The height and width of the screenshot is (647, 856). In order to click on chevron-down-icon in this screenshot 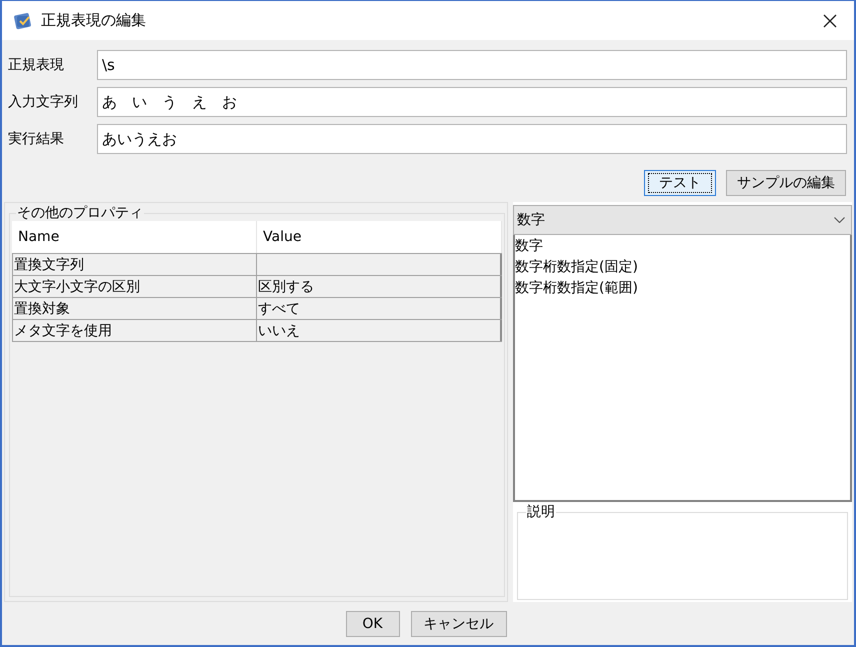, I will do `click(839, 220)`.